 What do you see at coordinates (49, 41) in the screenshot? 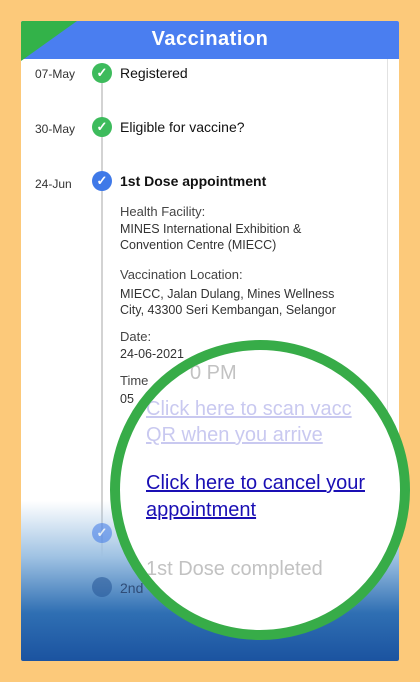
I see `corner-ribbon` at bounding box center [49, 41].